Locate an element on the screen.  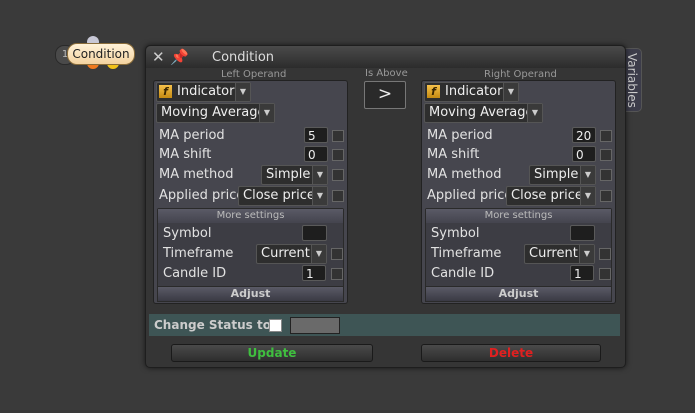
operator-label: Is Above is located at coordinates (386, 73).